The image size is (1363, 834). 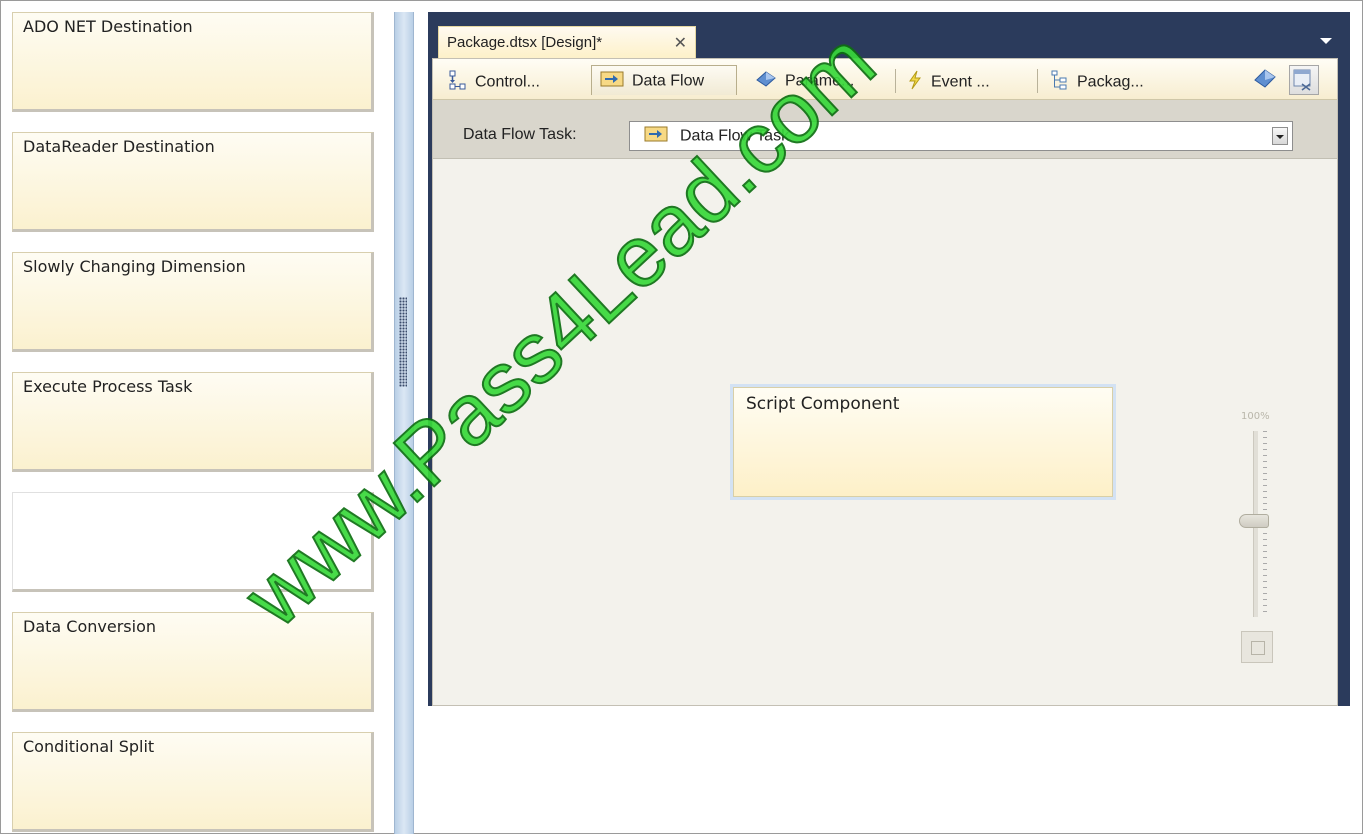 What do you see at coordinates (1060, 82) in the screenshot?
I see `package-explorer-icon` at bounding box center [1060, 82].